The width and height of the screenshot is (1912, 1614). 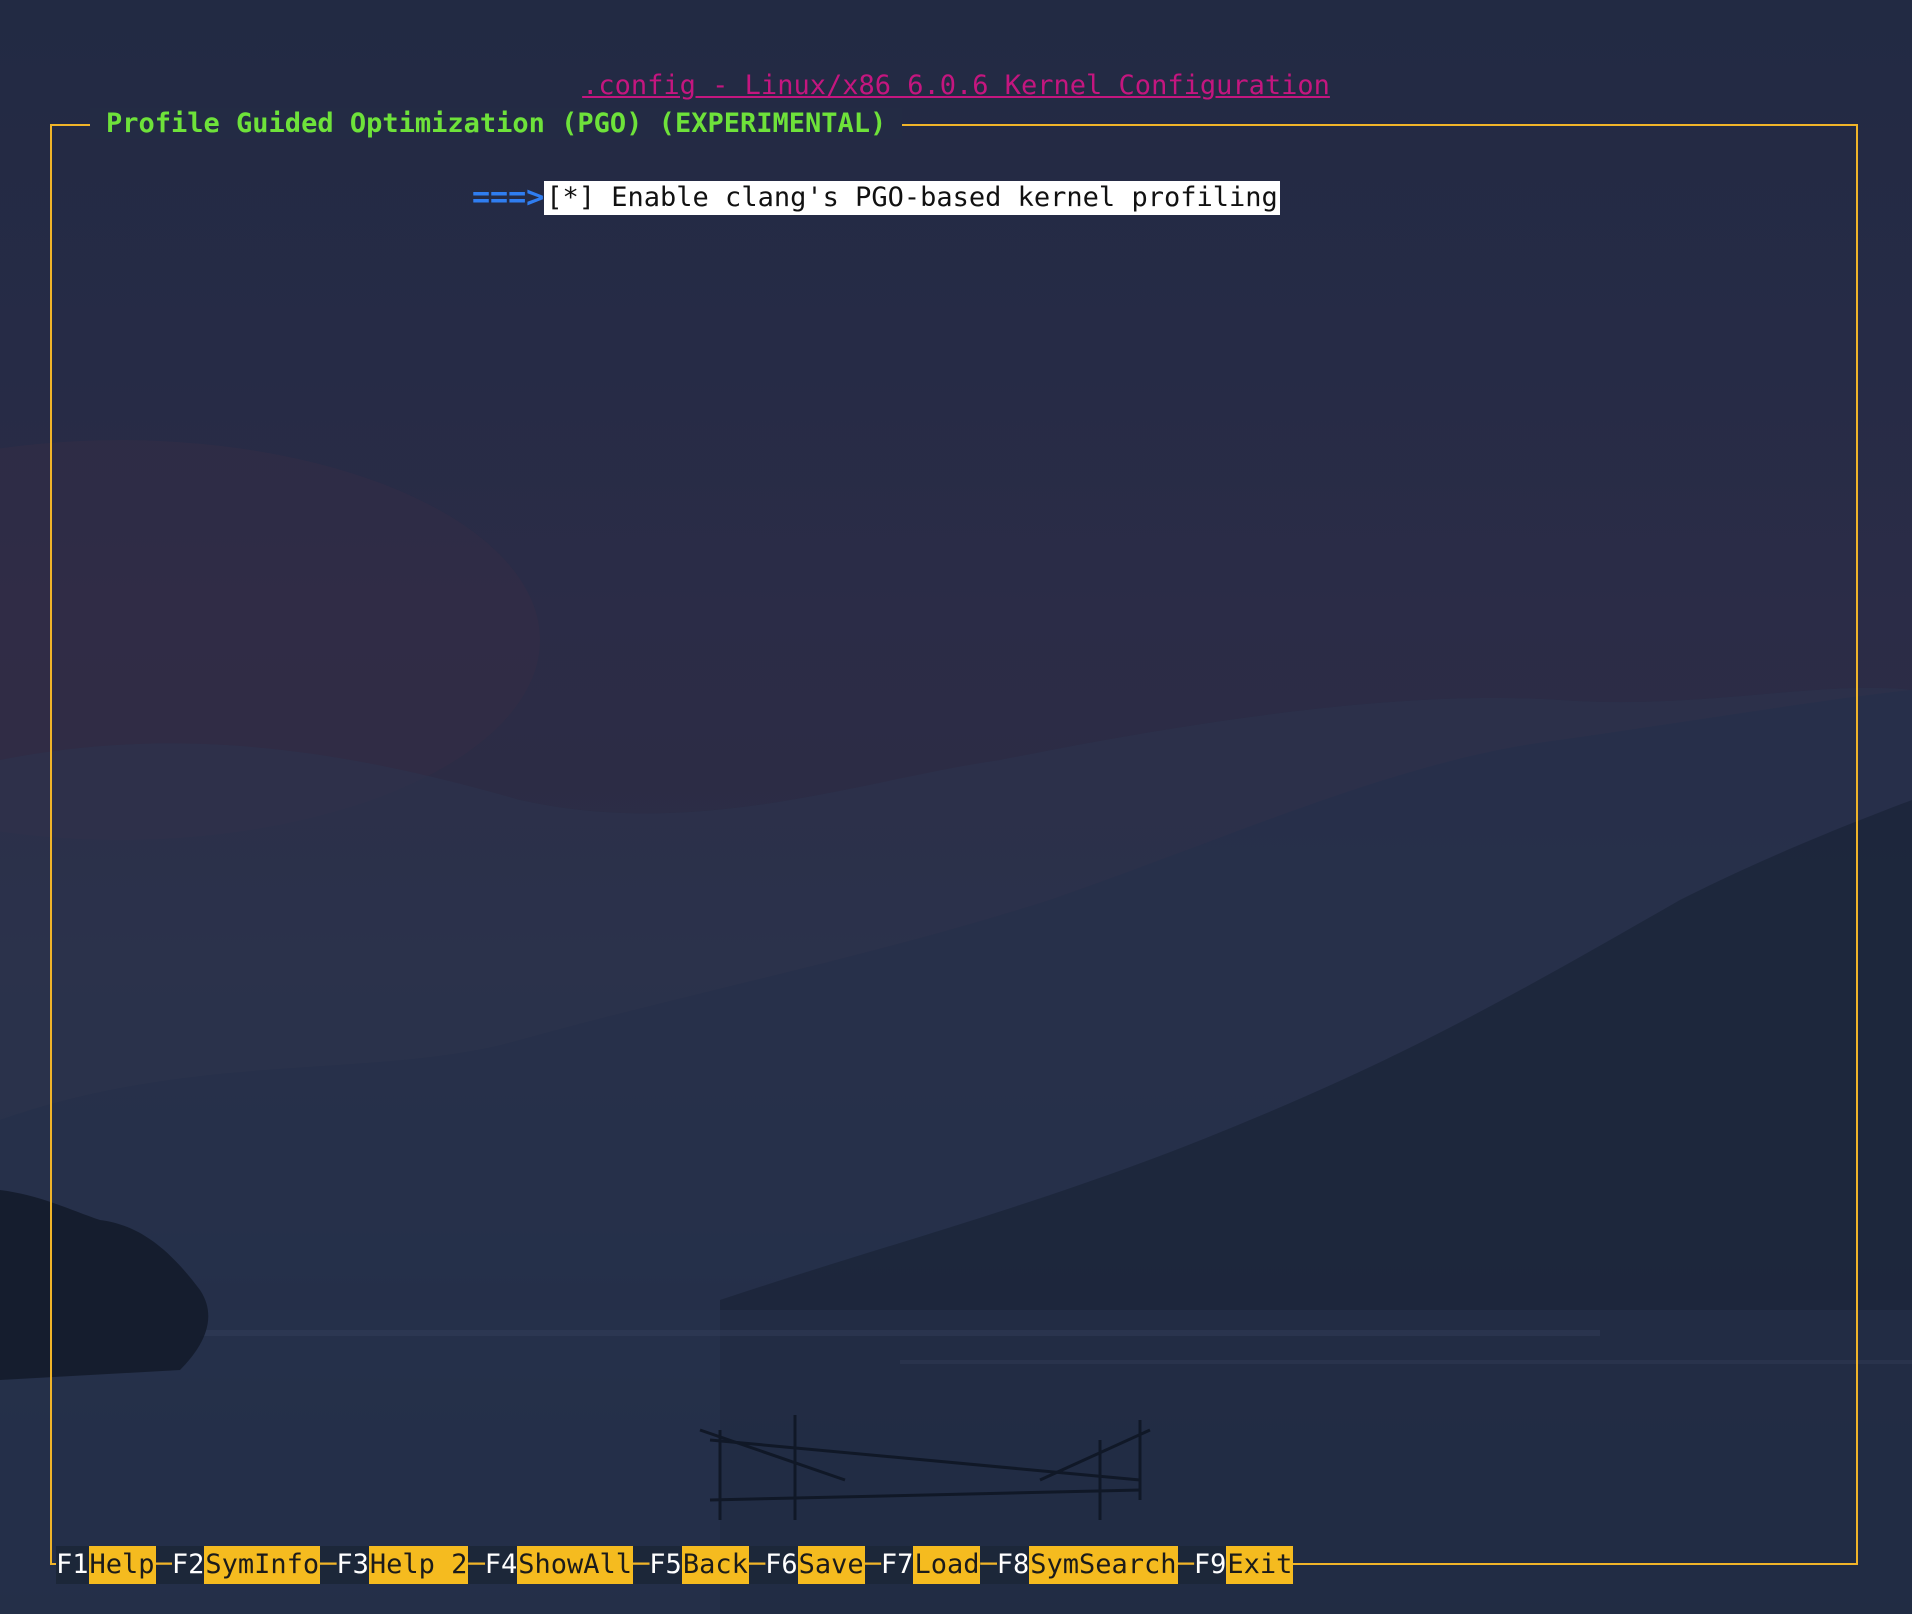 What do you see at coordinates (72, 1564) in the screenshot?
I see `fkey-f1-key: F1` at bounding box center [72, 1564].